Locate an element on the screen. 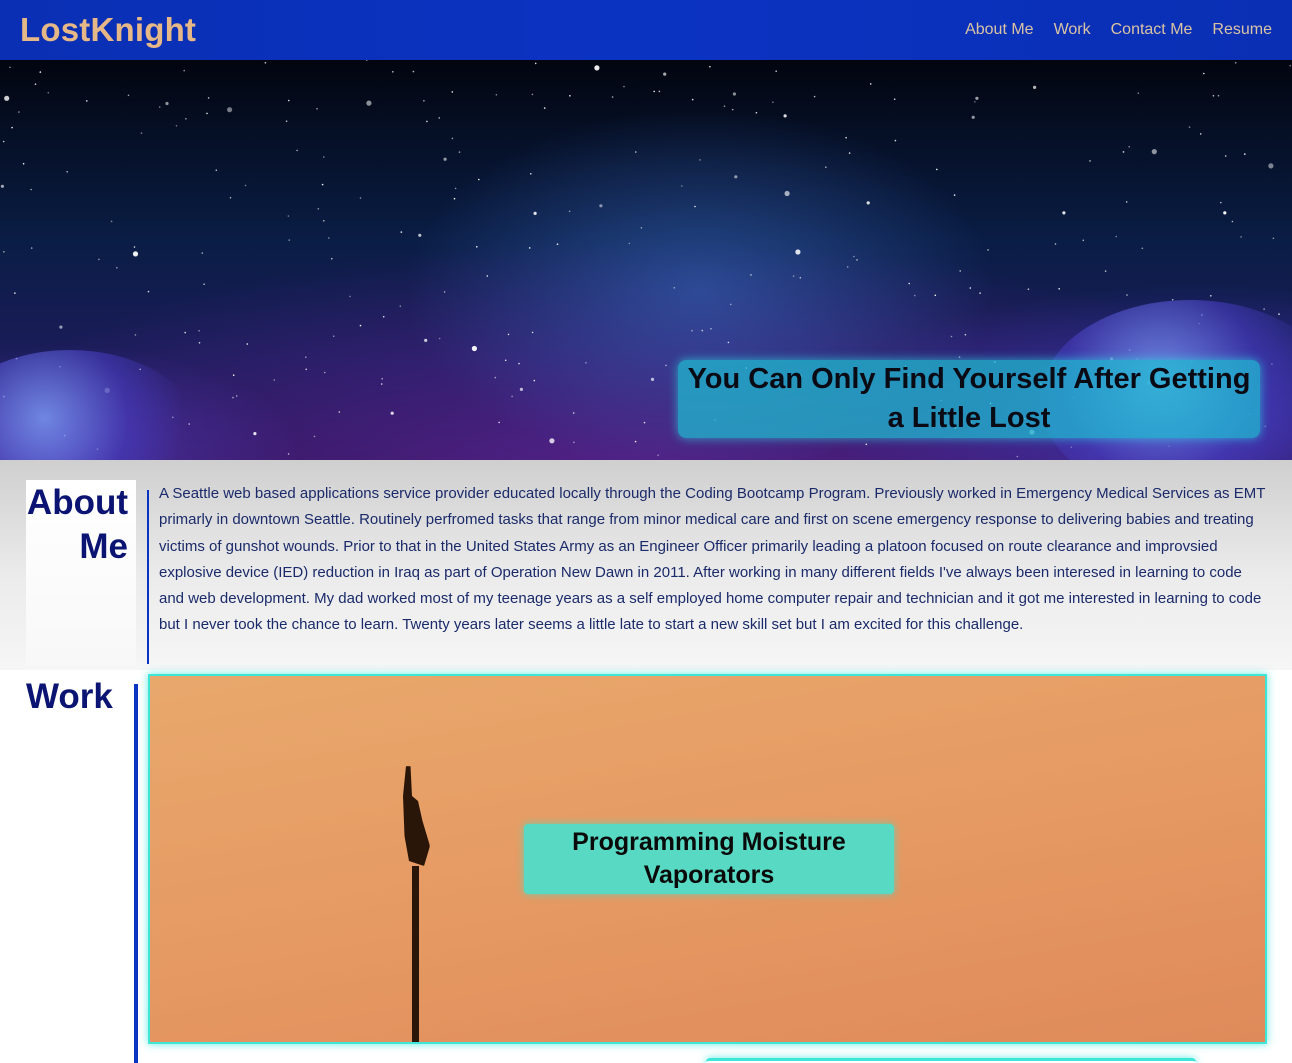  nav-link-about-me: About Me is located at coordinates (999, 30).